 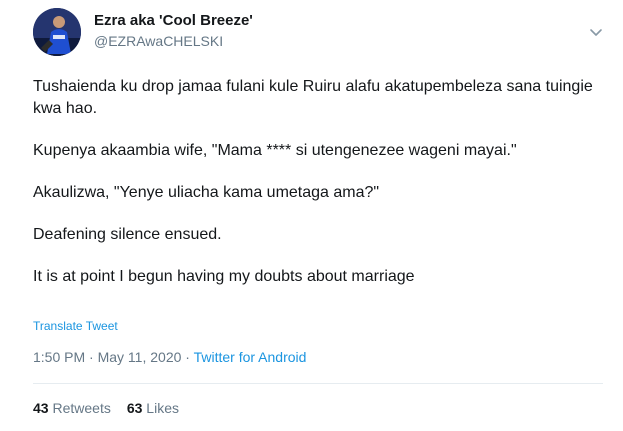 What do you see at coordinates (81, 408) in the screenshot?
I see `retweets-label: Retweets` at bounding box center [81, 408].